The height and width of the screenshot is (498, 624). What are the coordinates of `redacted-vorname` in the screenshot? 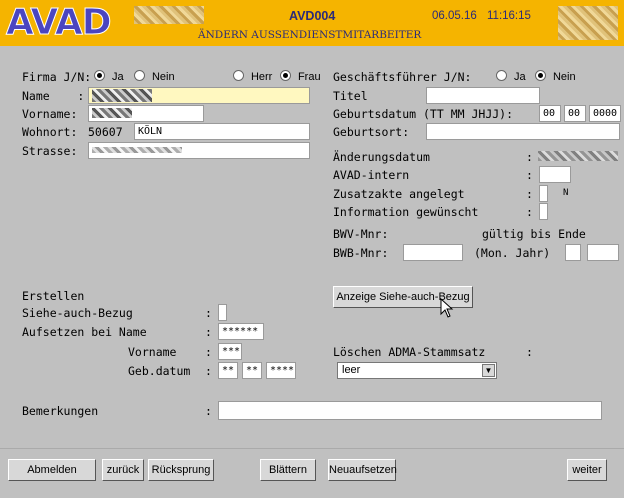 It's located at (112, 113).